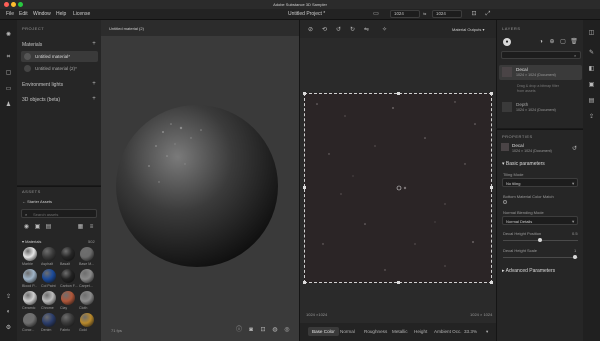 This screenshot has width=600, height=341. I want to click on add-layer-icon: ⊕, so click(552, 42).